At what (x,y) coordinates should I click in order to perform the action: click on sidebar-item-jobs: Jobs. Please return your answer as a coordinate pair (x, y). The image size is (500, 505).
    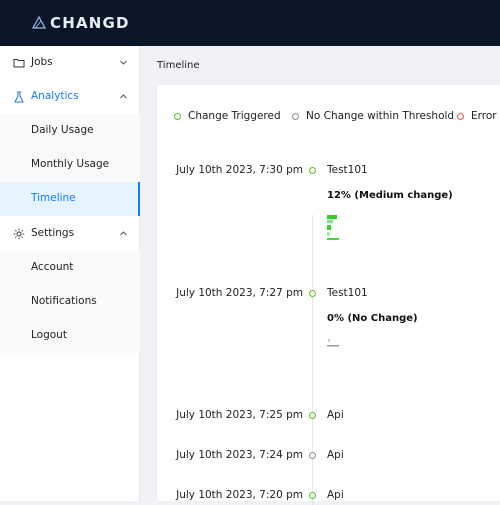
    Looking at the image, I should click on (70, 63).